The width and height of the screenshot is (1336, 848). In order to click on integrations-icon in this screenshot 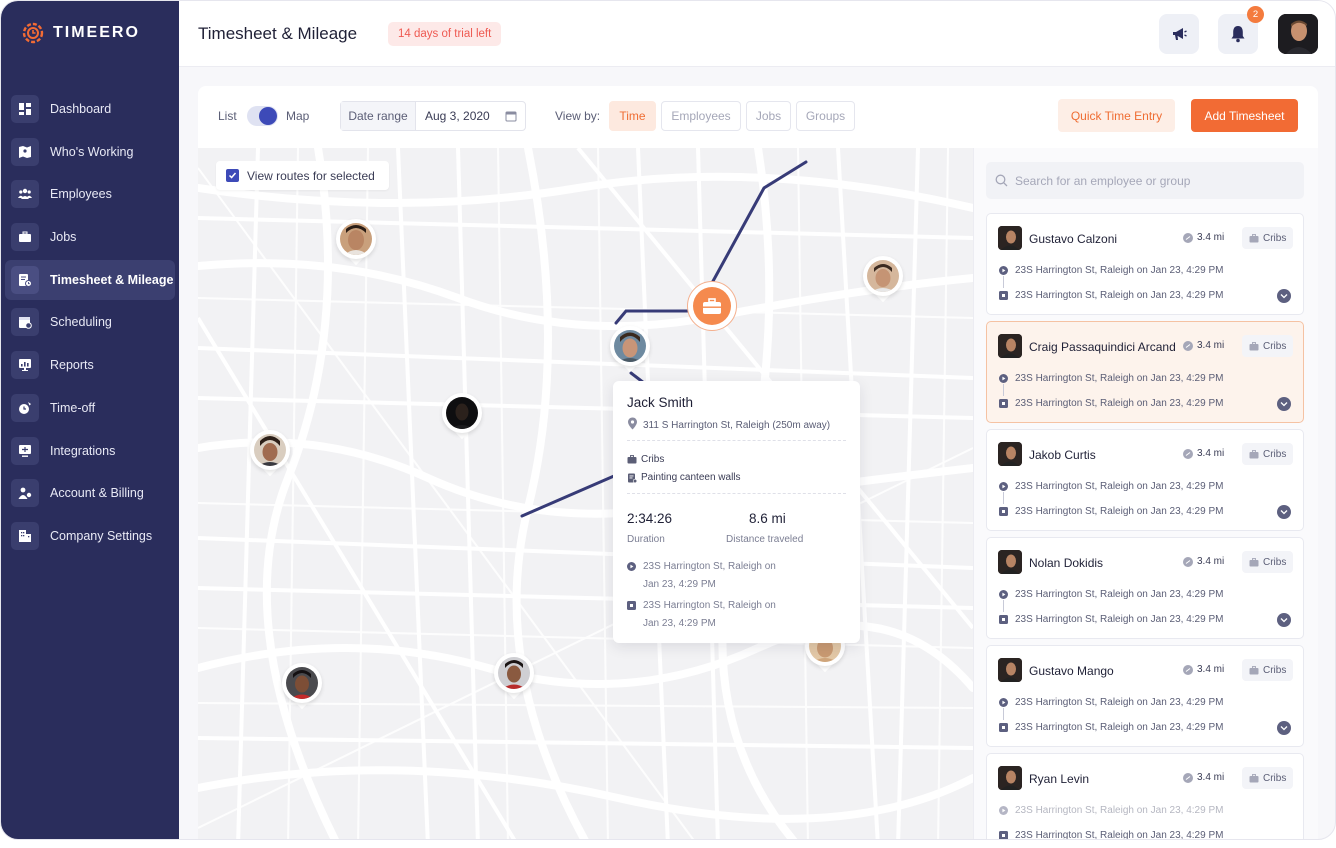, I will do `click(25, 450)`.